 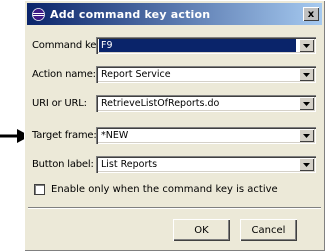 I want to click on cancel-button: Cancel, so click(x=268, y=230).